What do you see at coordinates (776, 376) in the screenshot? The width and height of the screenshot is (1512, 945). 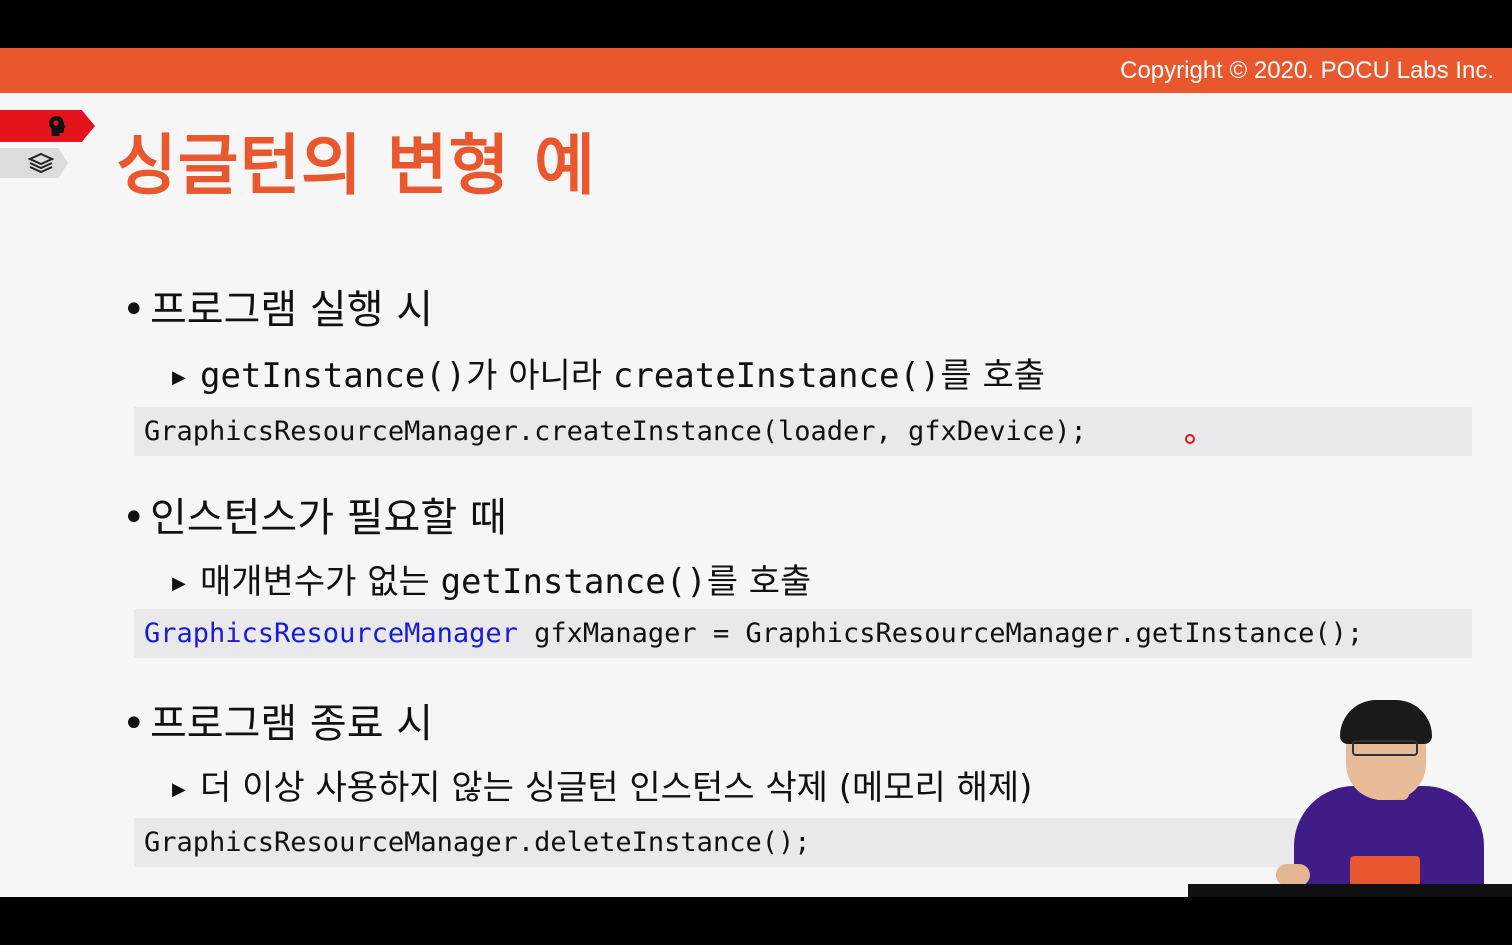 I see `inline-code: createInstance()` at bounding box center [776, 376].